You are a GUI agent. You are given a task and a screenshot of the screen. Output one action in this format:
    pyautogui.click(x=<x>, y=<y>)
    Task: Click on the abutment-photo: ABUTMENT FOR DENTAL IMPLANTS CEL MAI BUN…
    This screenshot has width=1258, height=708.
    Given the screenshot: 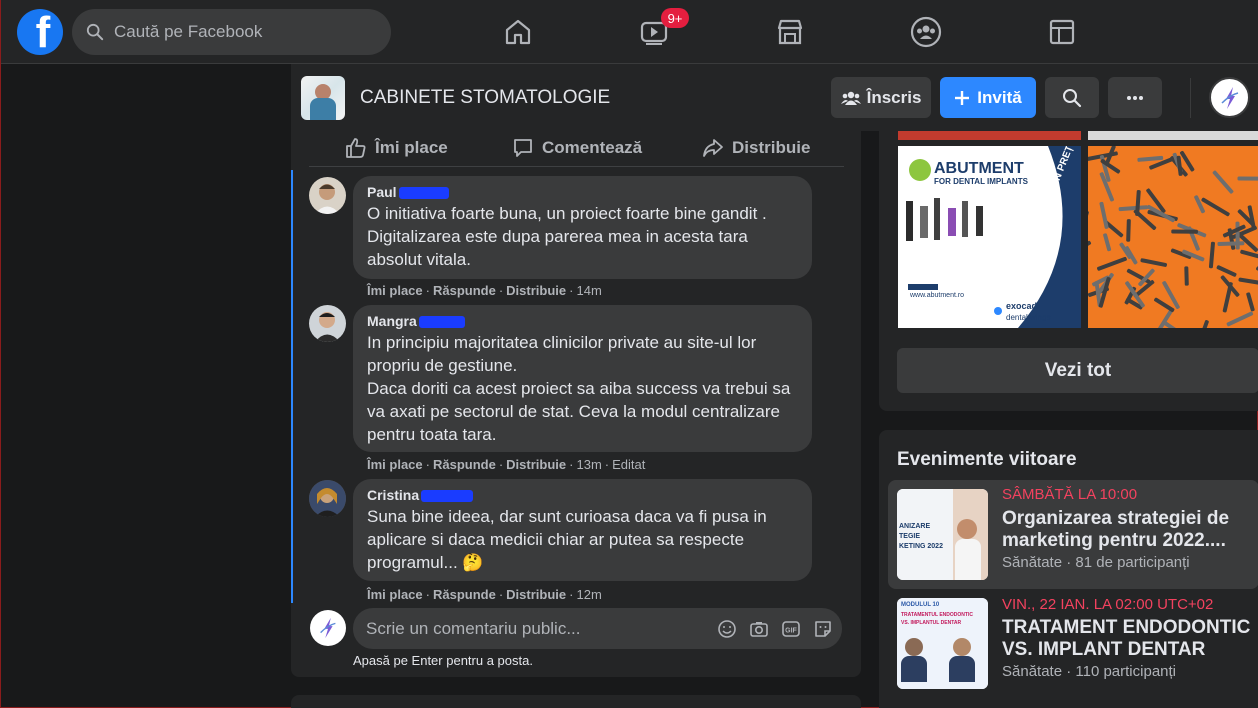 What is the action you would take?
    pyautogui.click(x=989, y=237)
    